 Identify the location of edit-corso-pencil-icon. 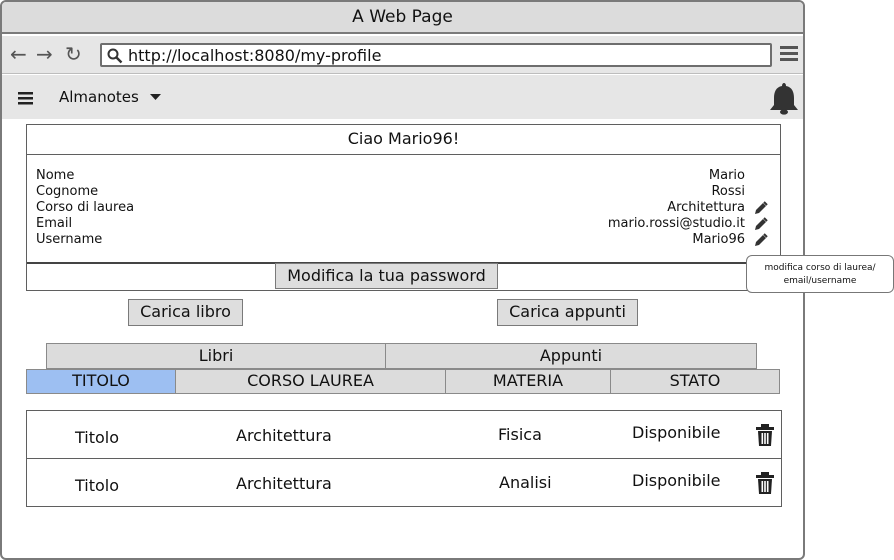
(761, 208).